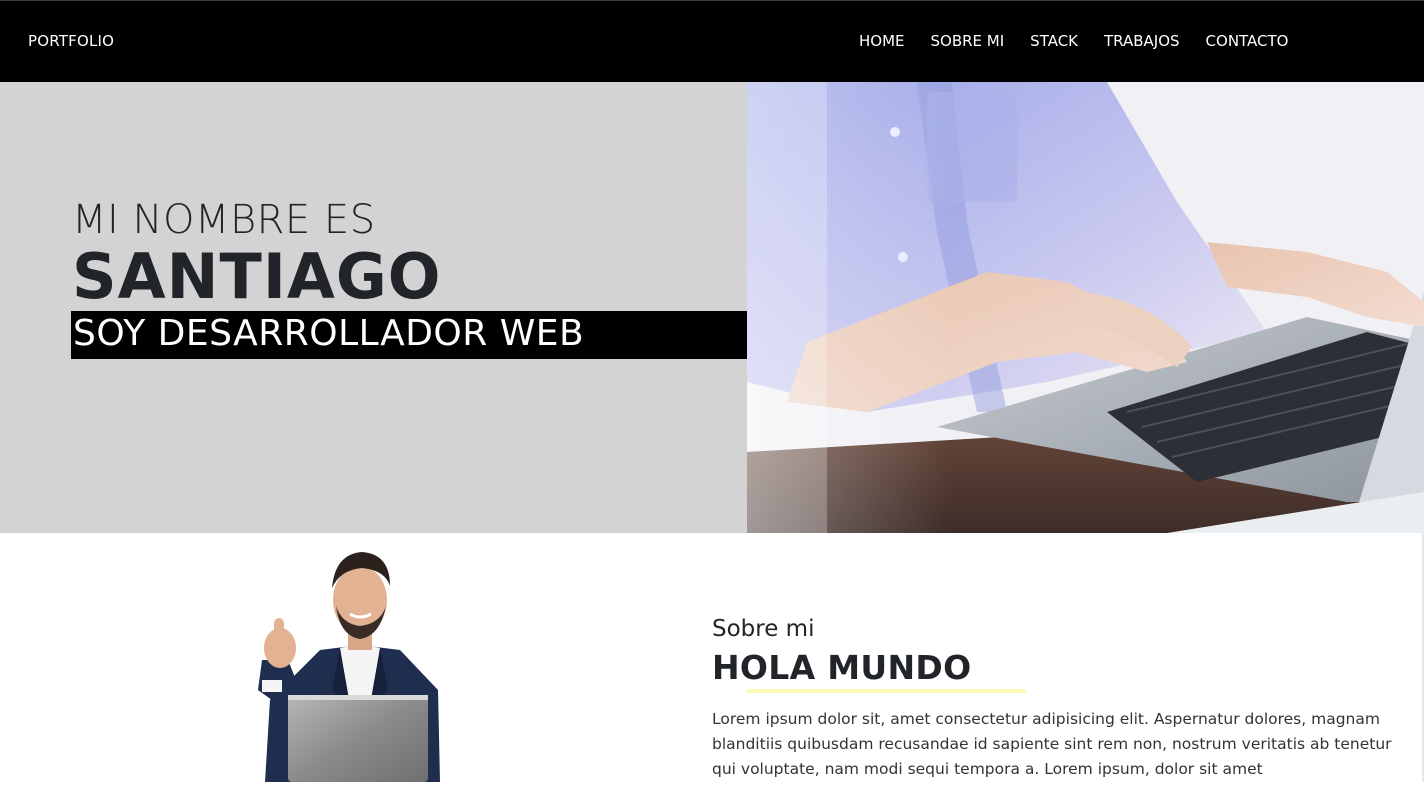 The image size is (1424, 786). I want to click on hero-intro-text: MI NOMBRE ES, so click(224, 220).